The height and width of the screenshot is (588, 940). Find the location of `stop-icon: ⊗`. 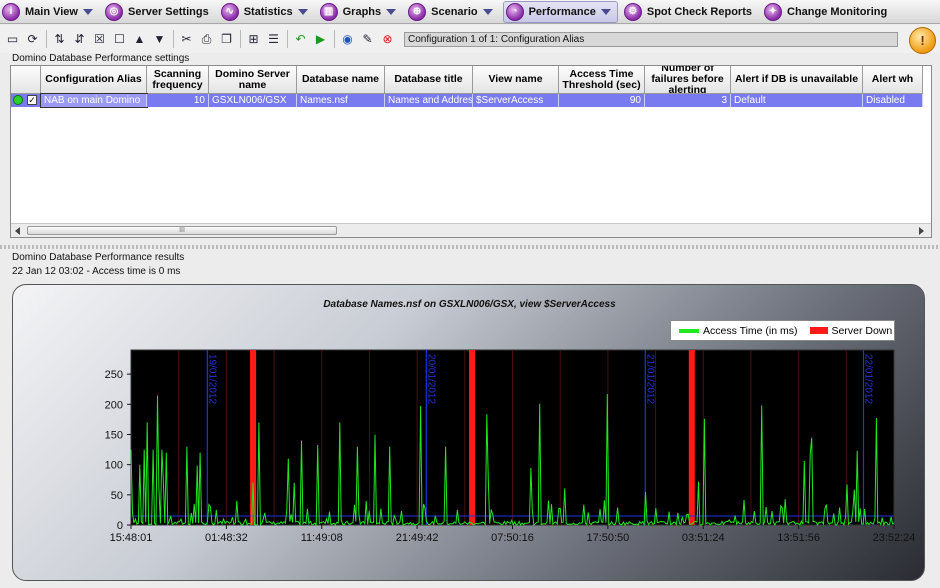

stop-icon: ⊗ is located at coordinates (387, 39).